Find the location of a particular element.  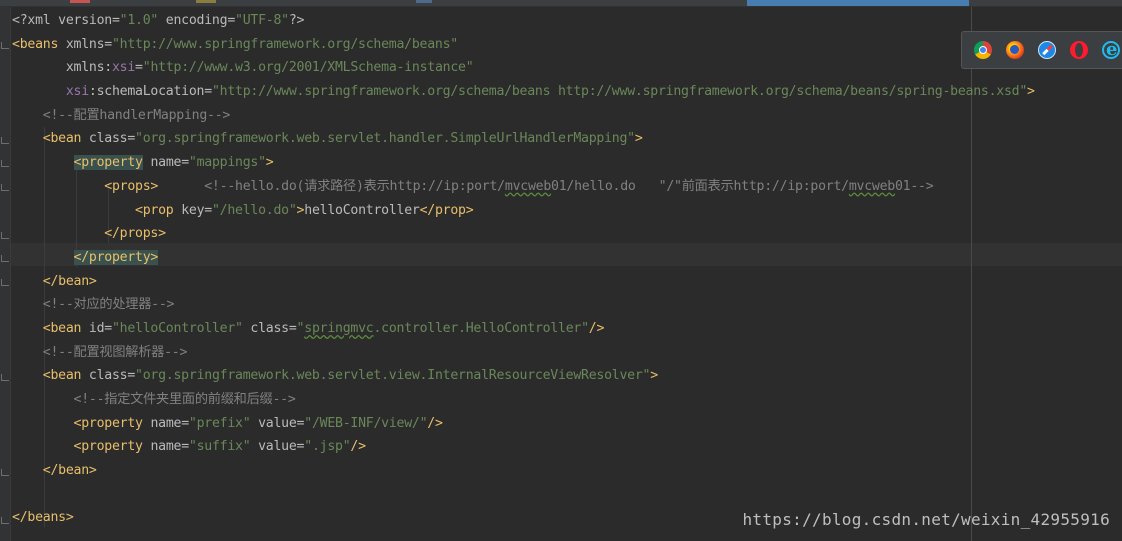

opera-icon is located at coordinates (1079, 50).